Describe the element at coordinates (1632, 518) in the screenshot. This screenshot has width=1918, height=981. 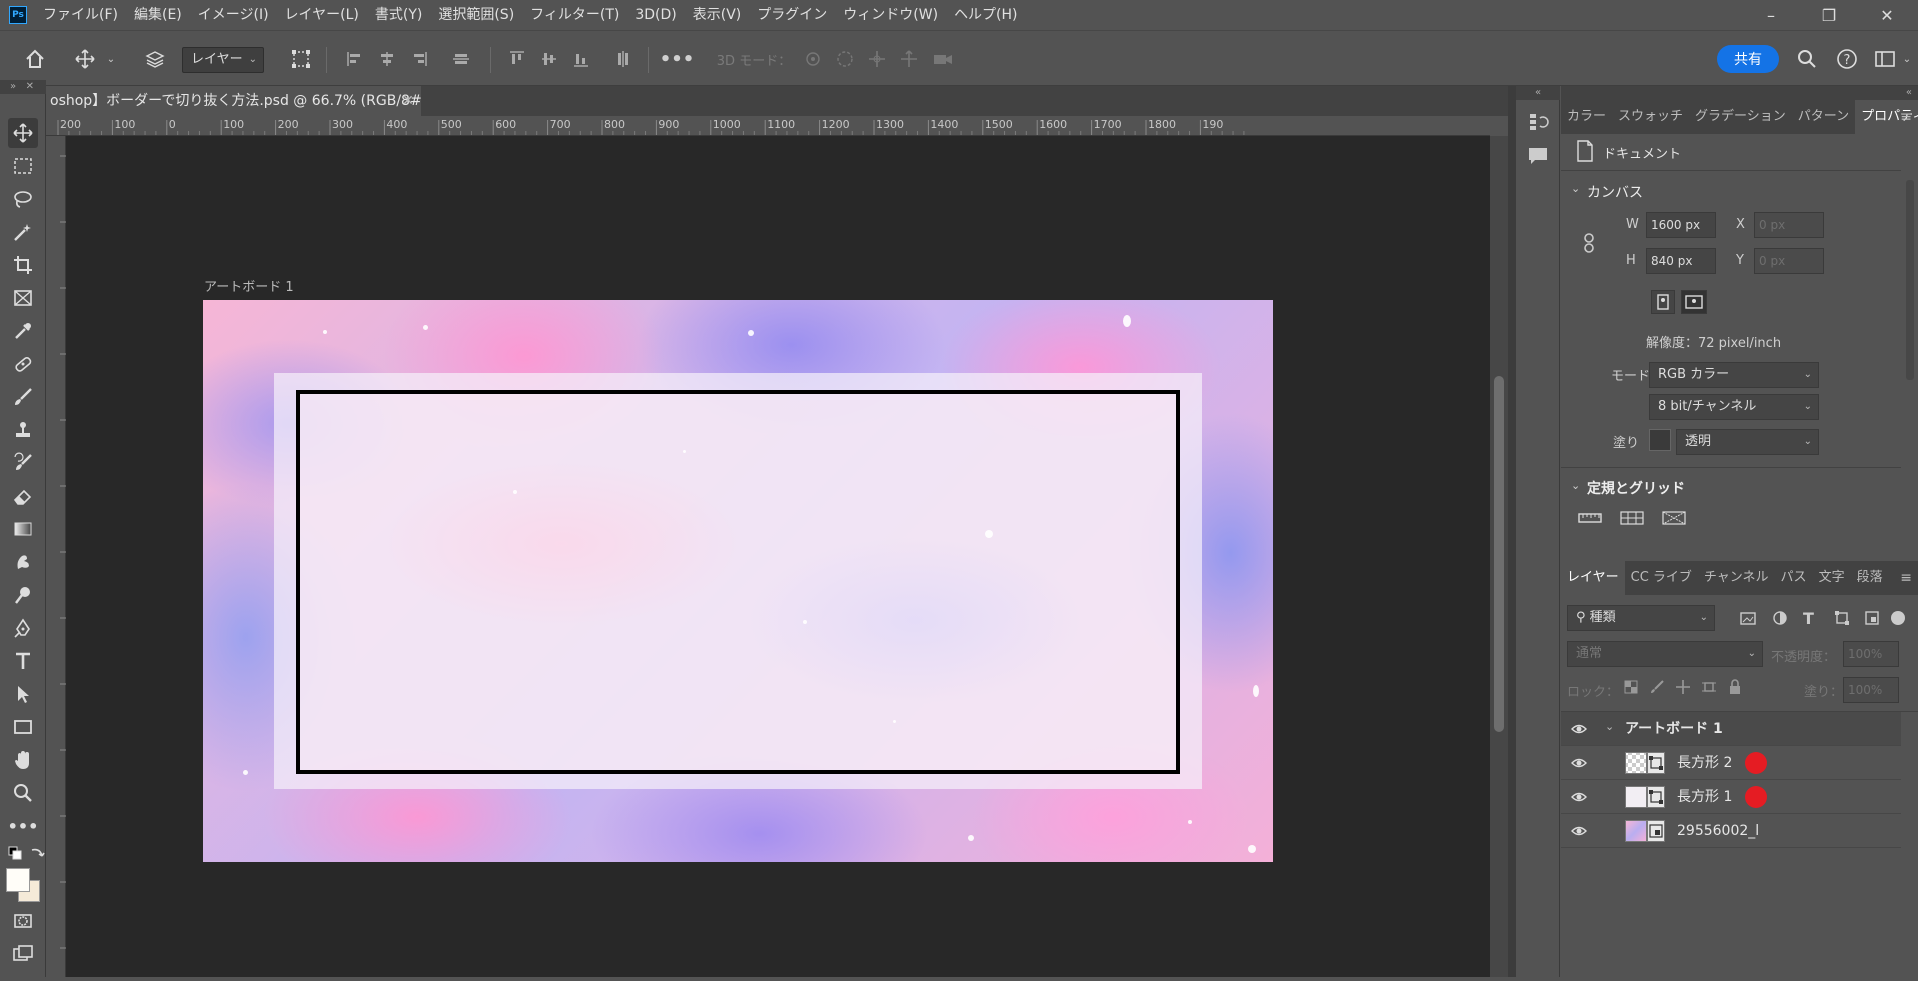
I see `grid-icon` at that location.